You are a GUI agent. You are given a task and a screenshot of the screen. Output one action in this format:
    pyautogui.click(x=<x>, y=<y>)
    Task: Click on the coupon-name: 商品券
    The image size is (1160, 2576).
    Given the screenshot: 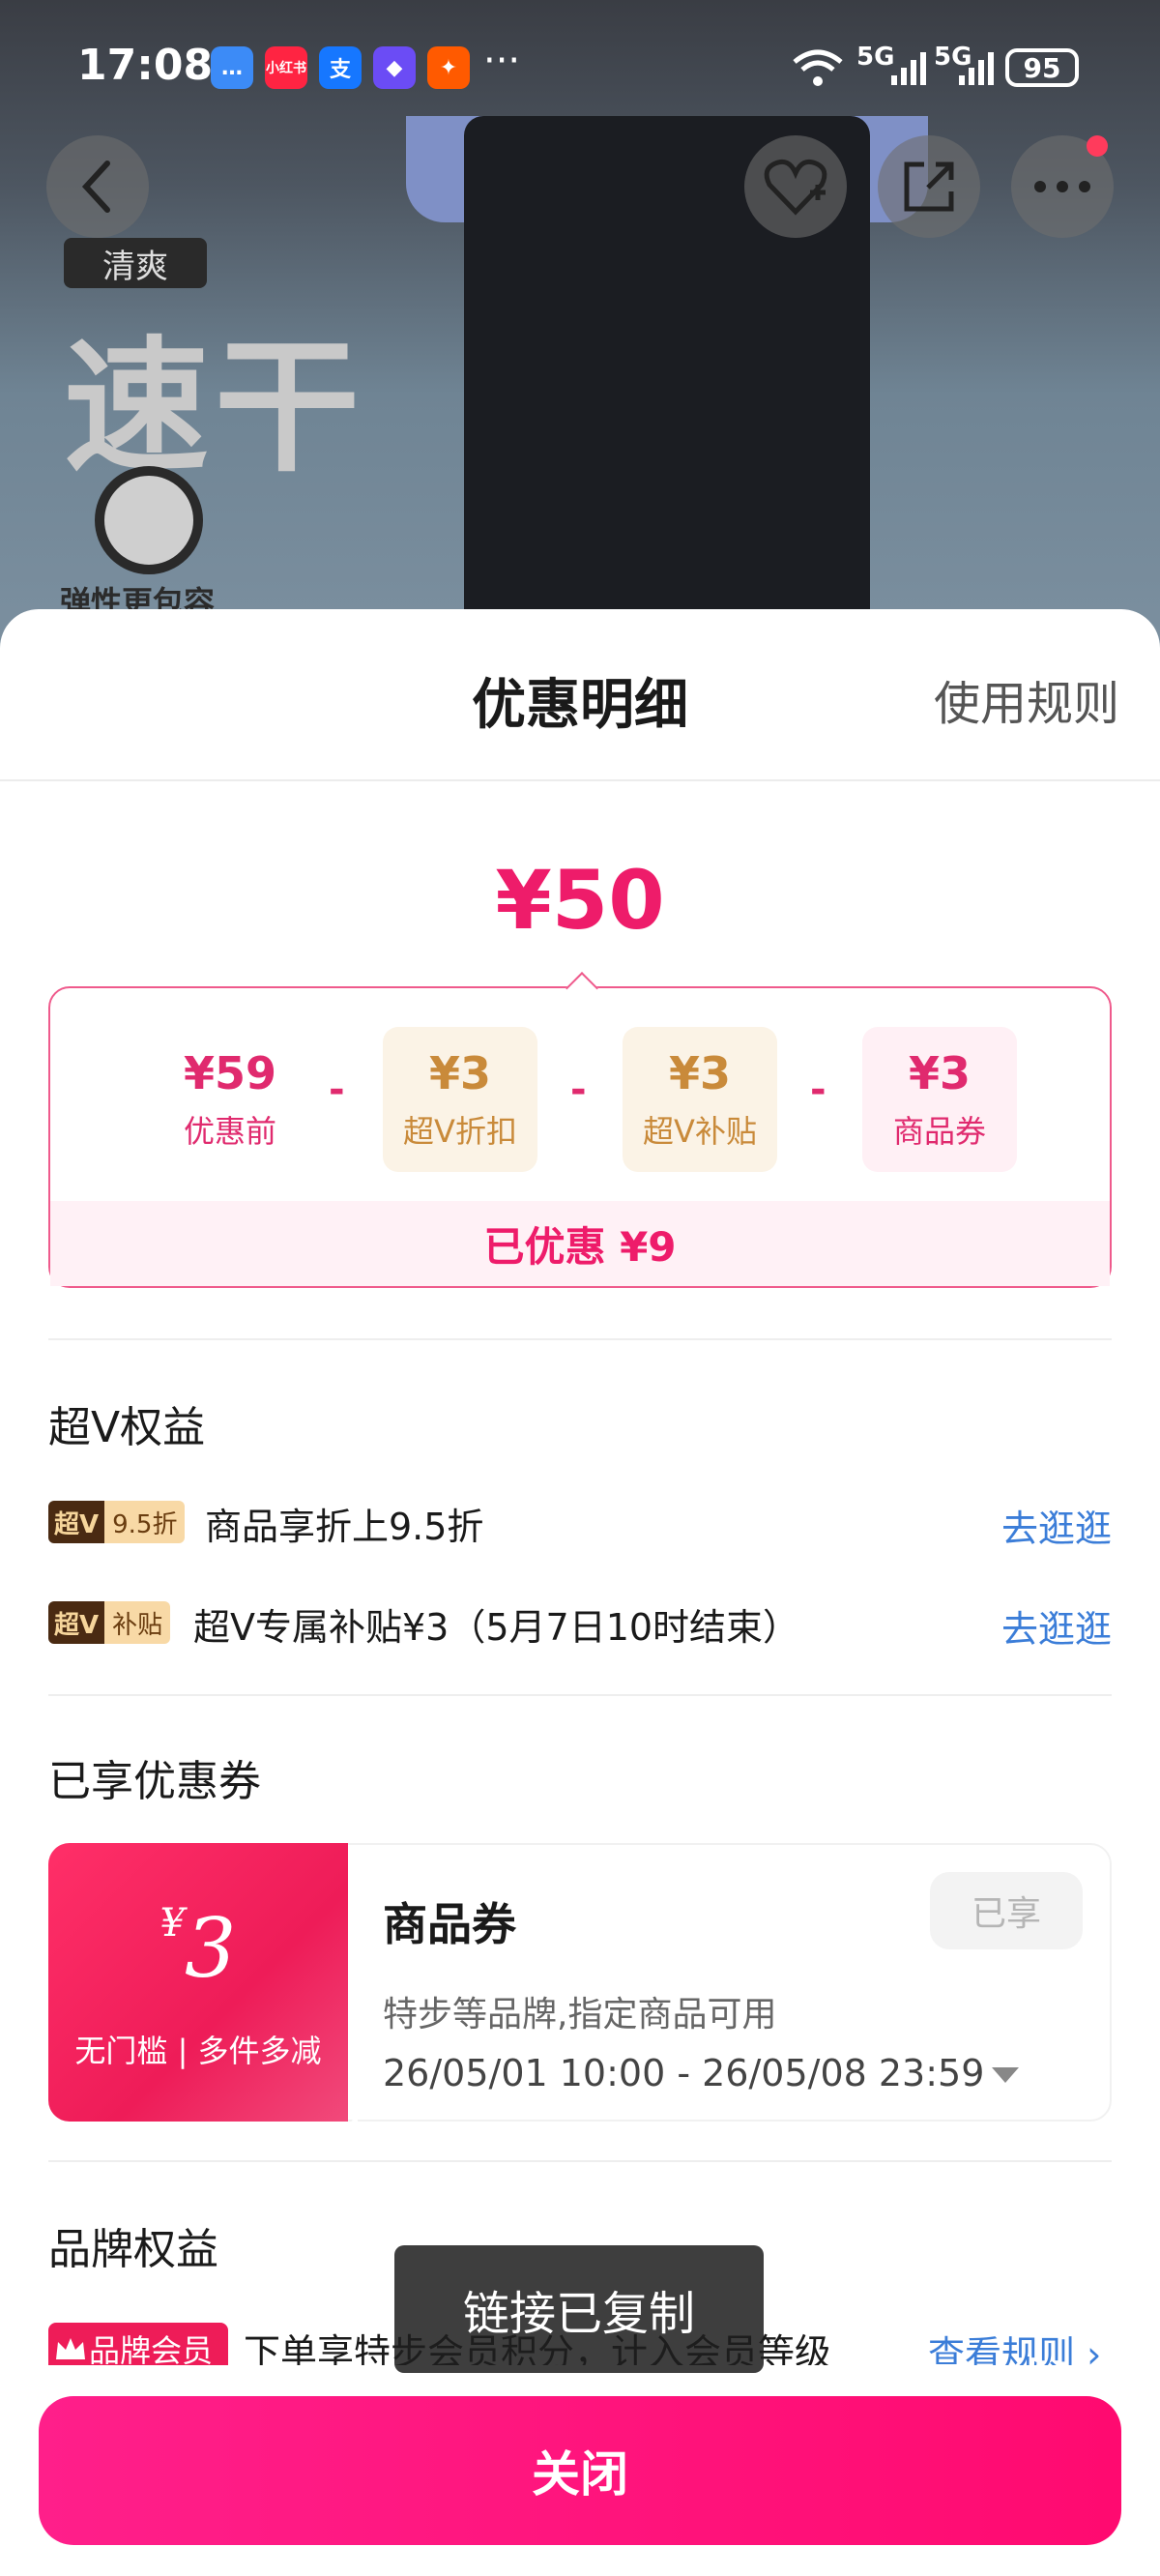 What is the action you would take?
    pyautogui.click(x=450, y=1924)
    